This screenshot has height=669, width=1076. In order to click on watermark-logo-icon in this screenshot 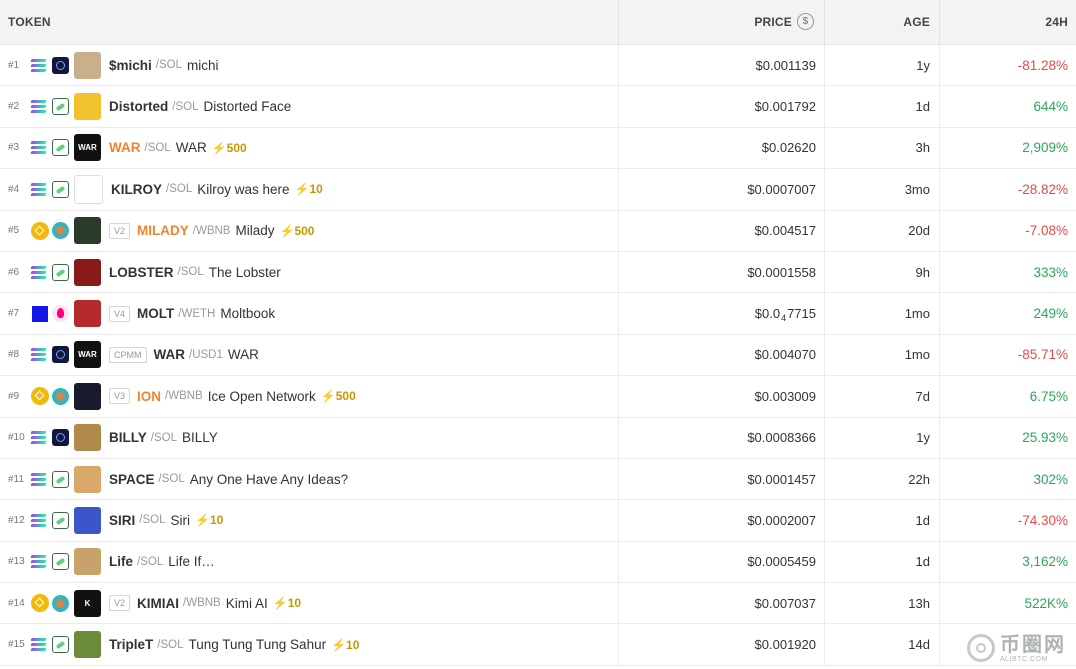, I will do `click(981, 648)`.